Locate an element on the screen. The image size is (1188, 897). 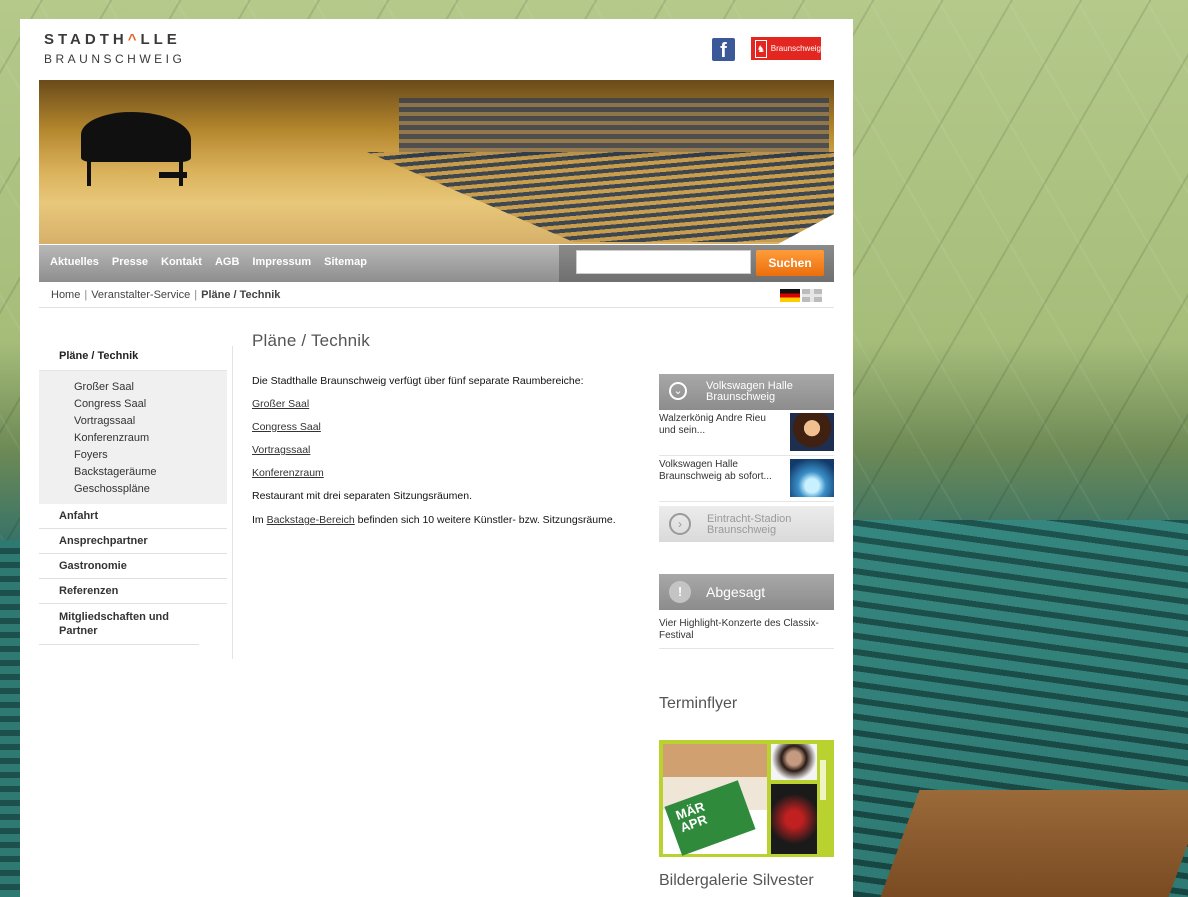
abgesagt-title: Abgesagt is located at coordinates (736, 592).